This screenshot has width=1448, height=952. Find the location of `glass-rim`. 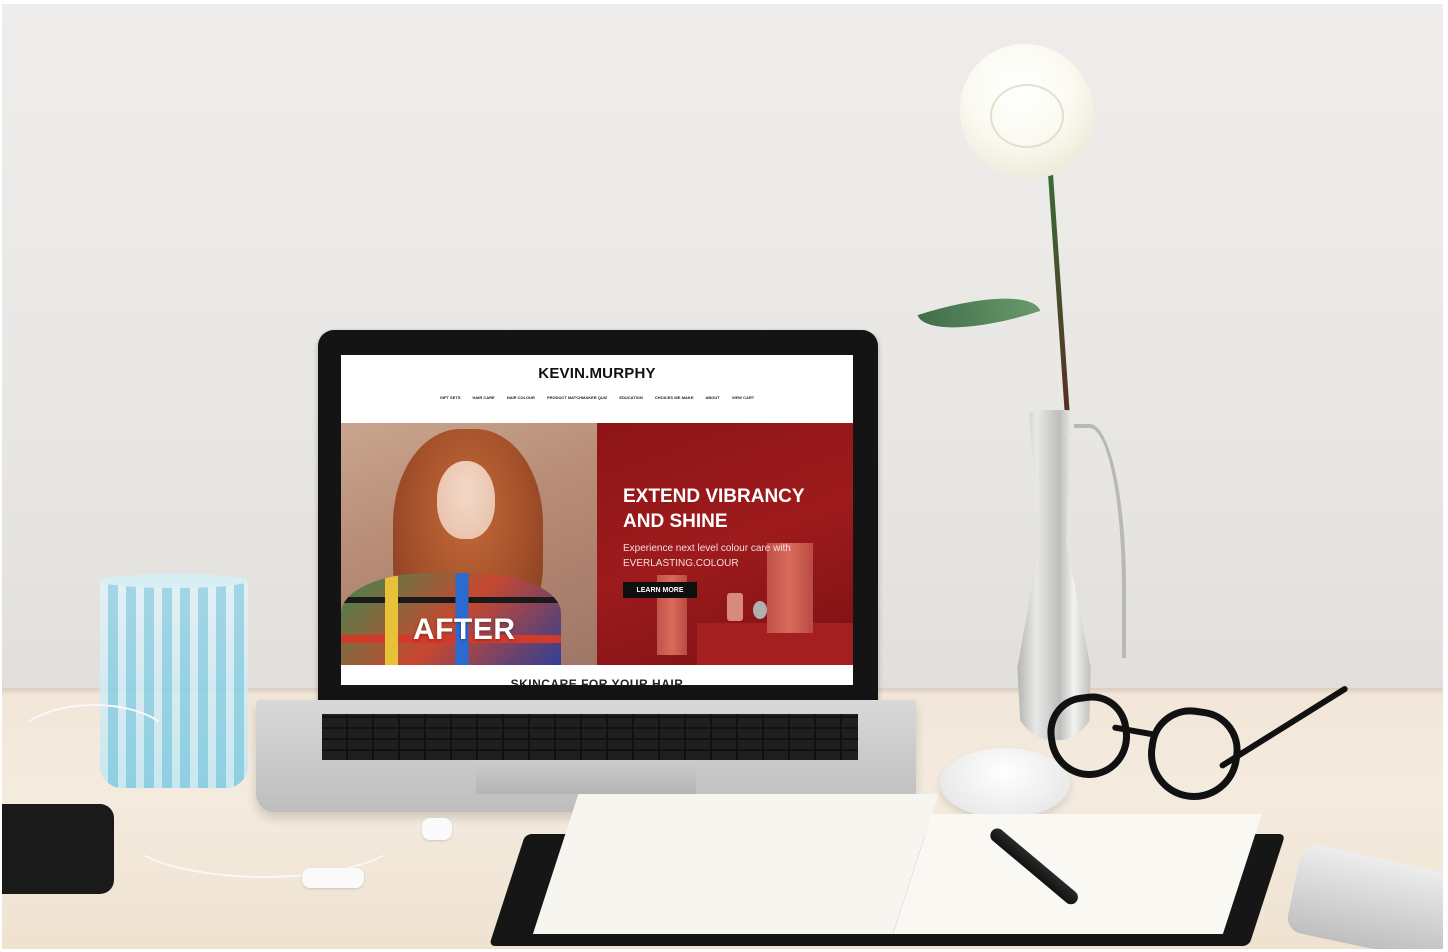

glass-rim is located at coordinates (174, 581).